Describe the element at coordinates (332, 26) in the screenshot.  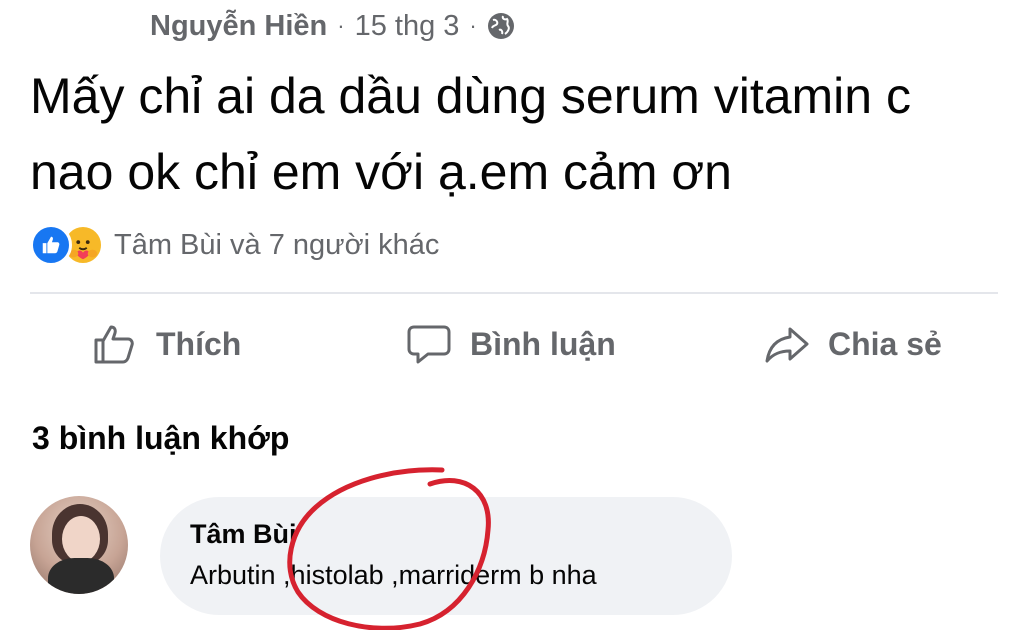
I see `post-meta: Nguyễn Hiền · 15 thg 3 ·` at that location.